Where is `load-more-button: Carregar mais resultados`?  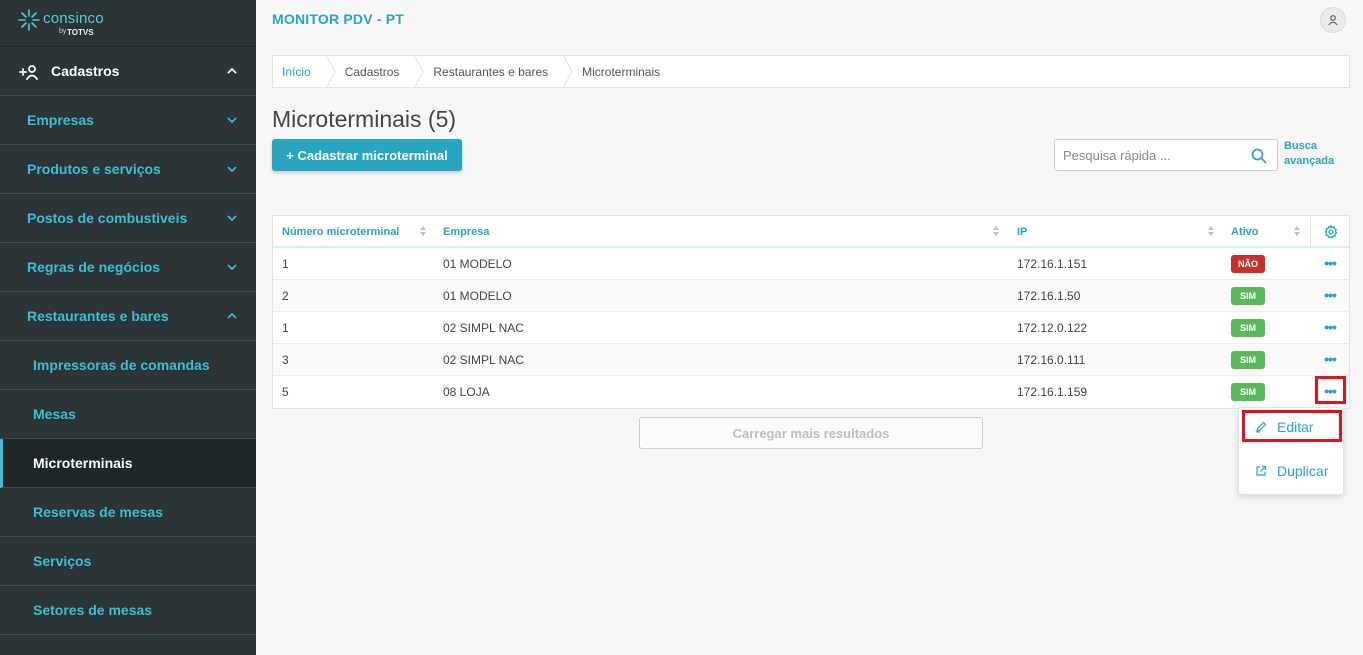 load-more-button: Carregar mais resultados is located at coordinates (811, 433).